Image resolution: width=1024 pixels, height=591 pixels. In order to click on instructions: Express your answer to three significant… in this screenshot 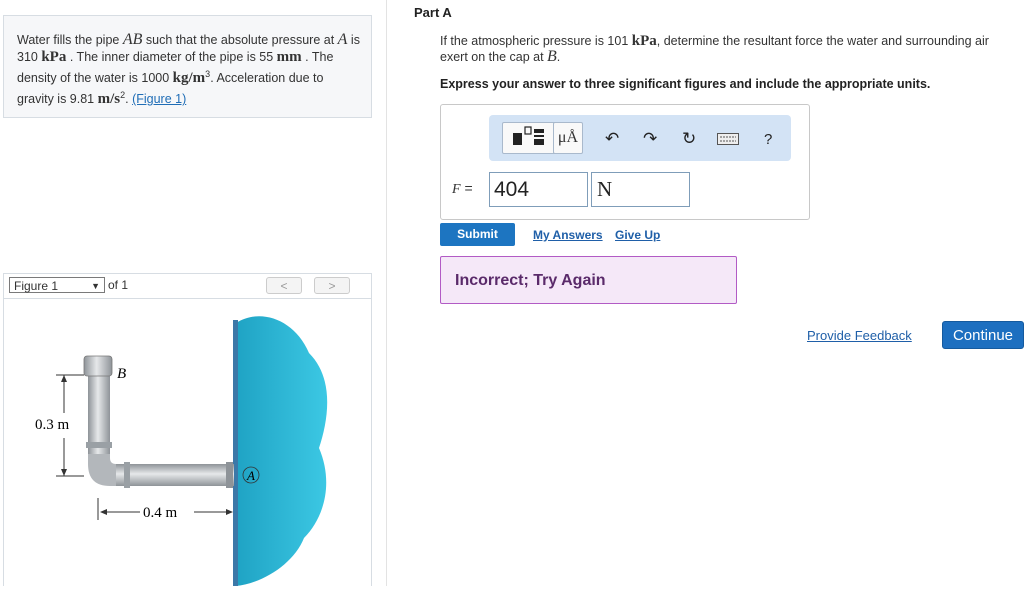, I will do `click(685, 84)`.